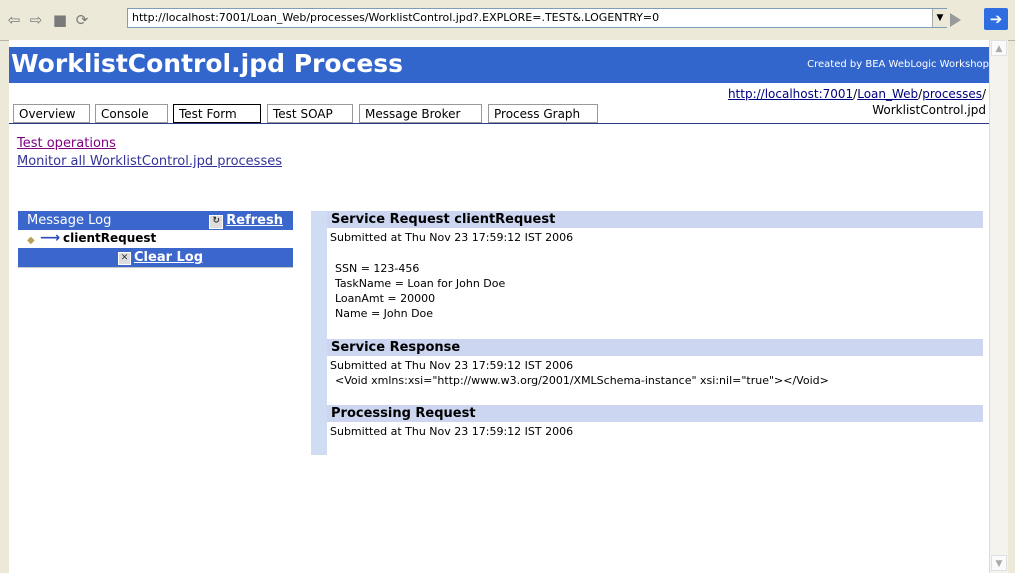 This screenshot has width=1015, height=573. What do you see at coordinates (36, 20) in the screenshot?
I see `forward-icon: ⇨` at bounding box center [36, 20].